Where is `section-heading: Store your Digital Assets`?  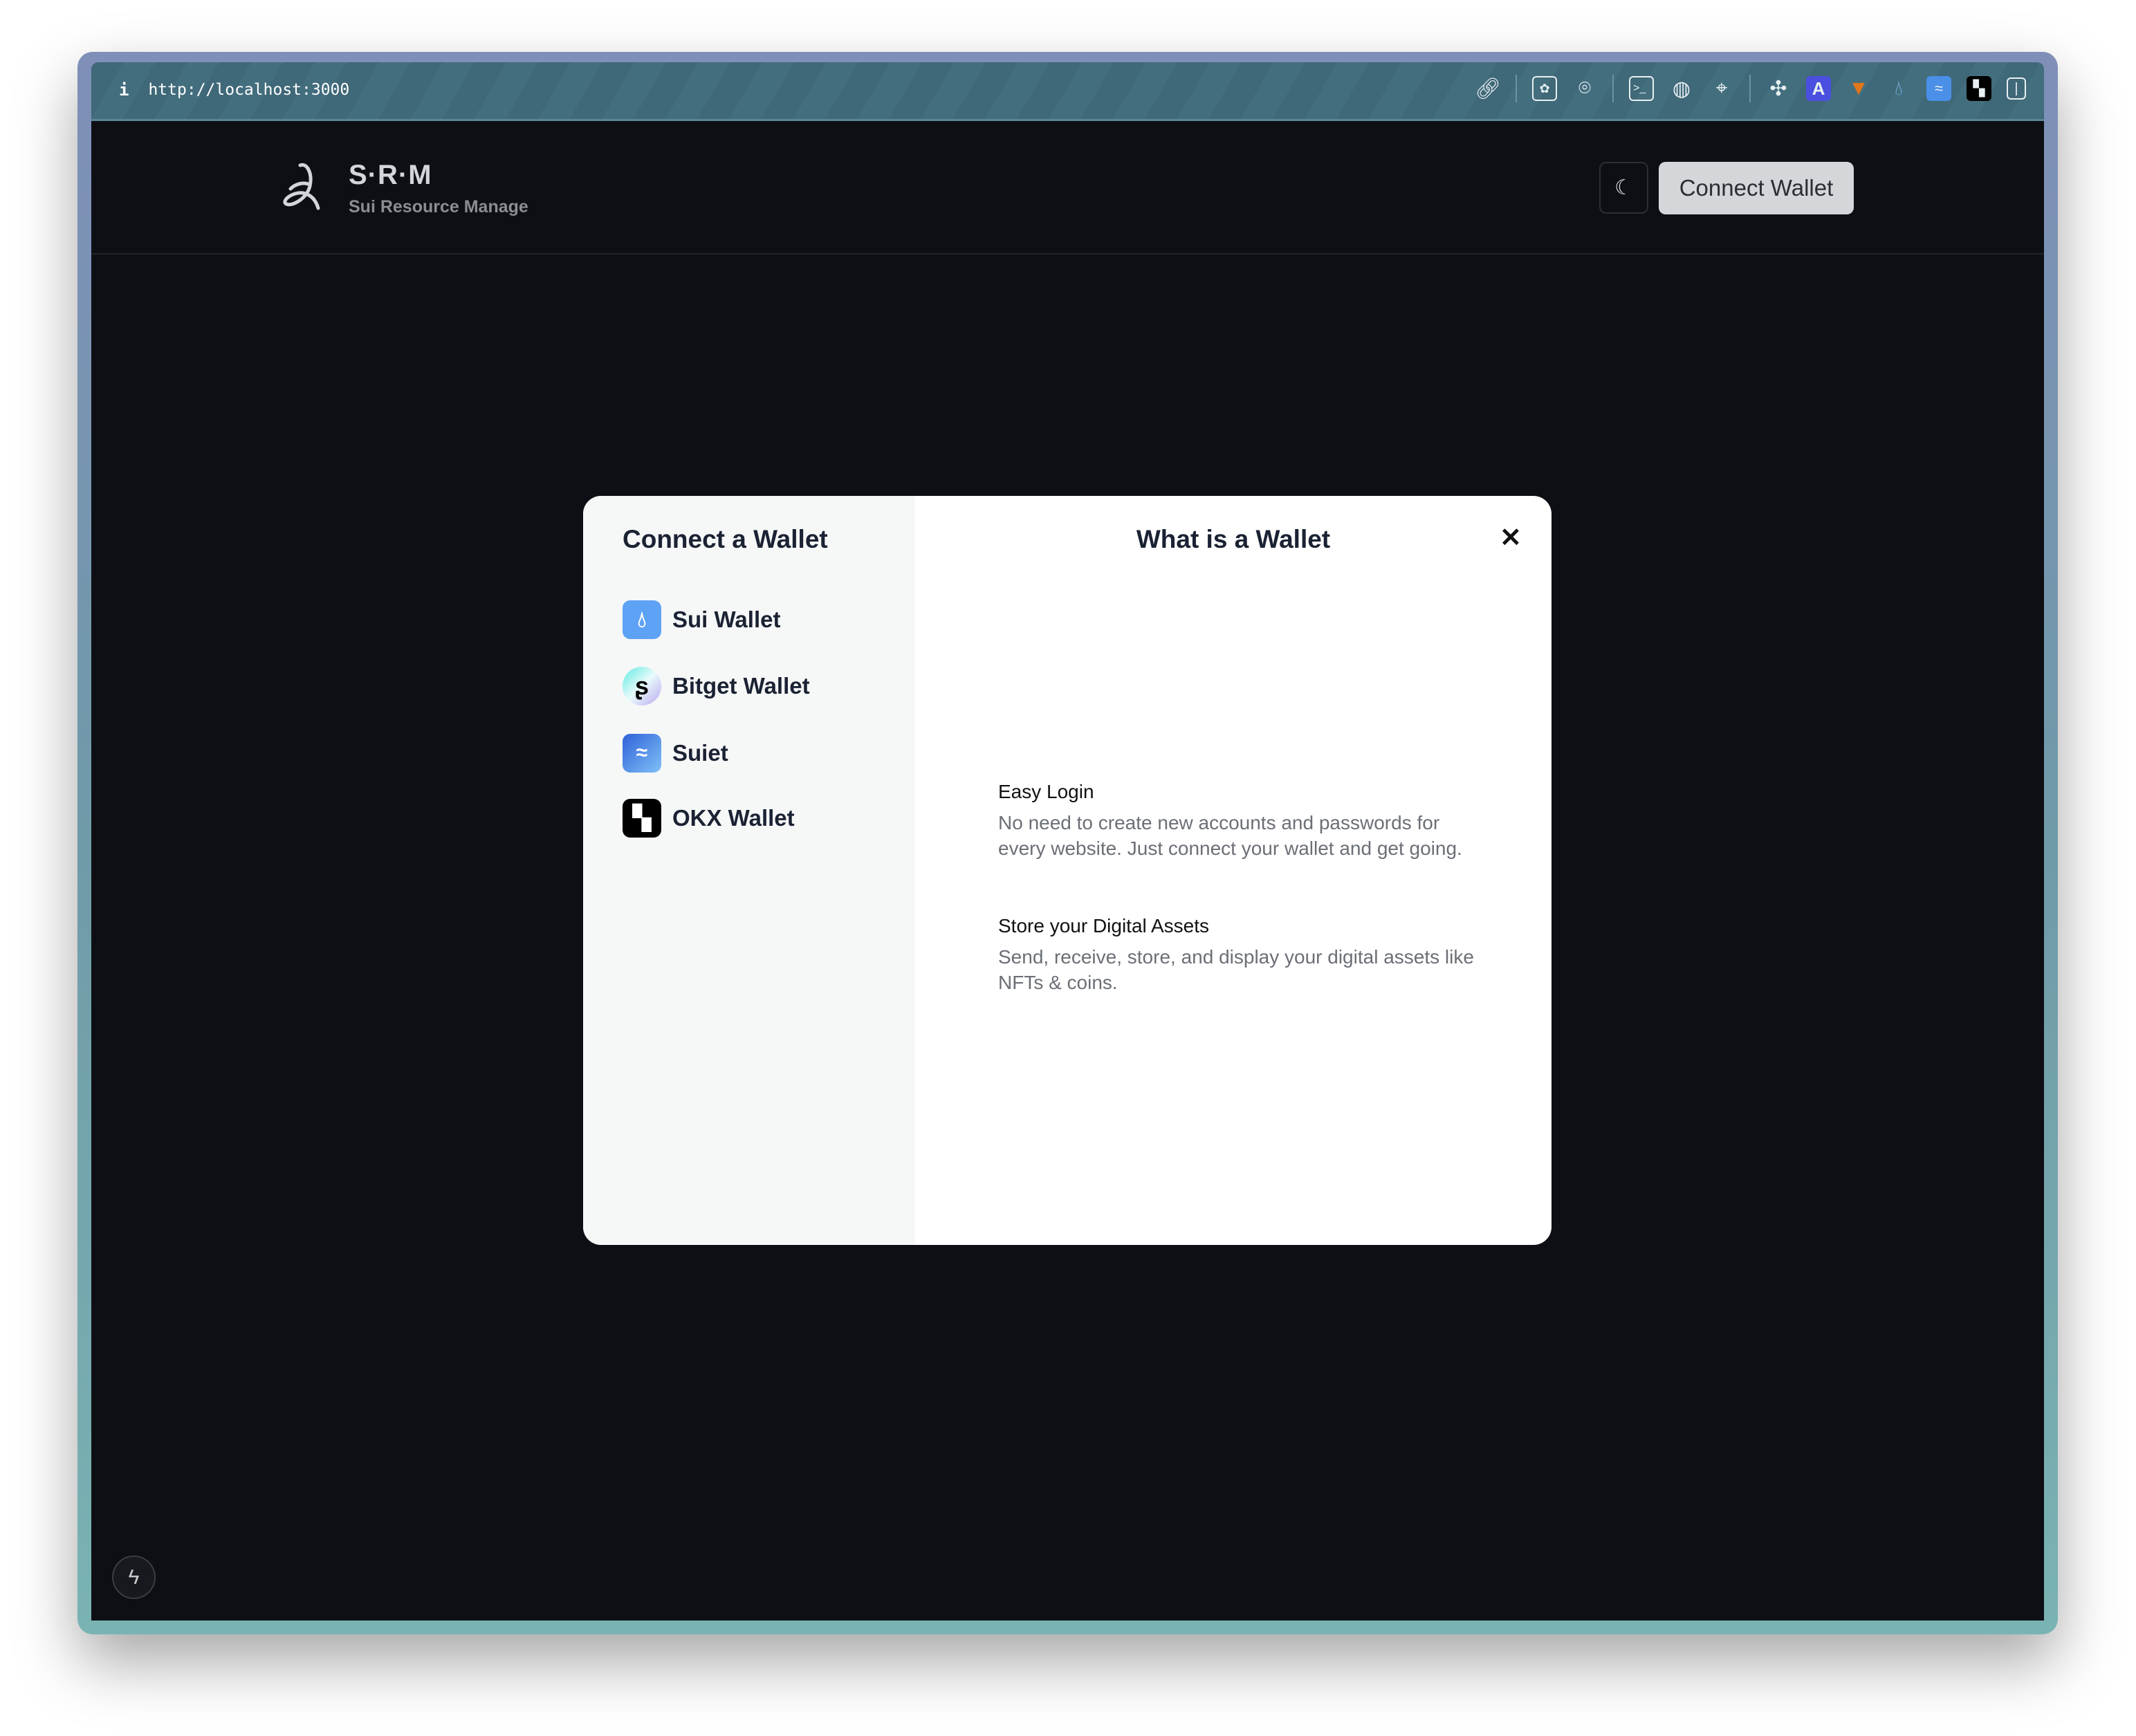
section-heading: Store your Digital Assets is located at coordinates (1104, 925).